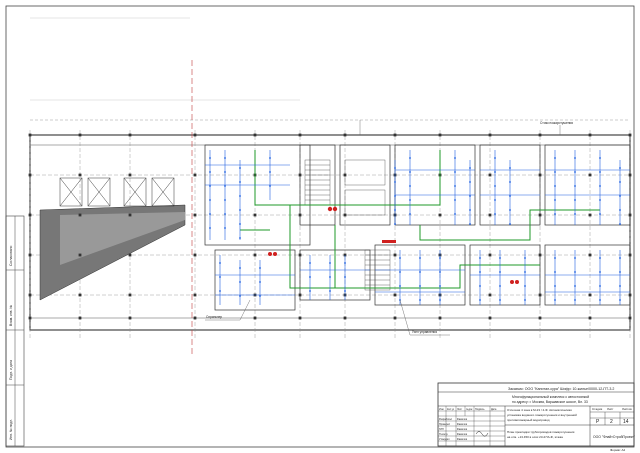 The image size is (640, 453). What do you see at coordinates (556, 123) in the screenshot?
I see `callout-text: Стояк пожаротушения` at bounding box center [556, 123].